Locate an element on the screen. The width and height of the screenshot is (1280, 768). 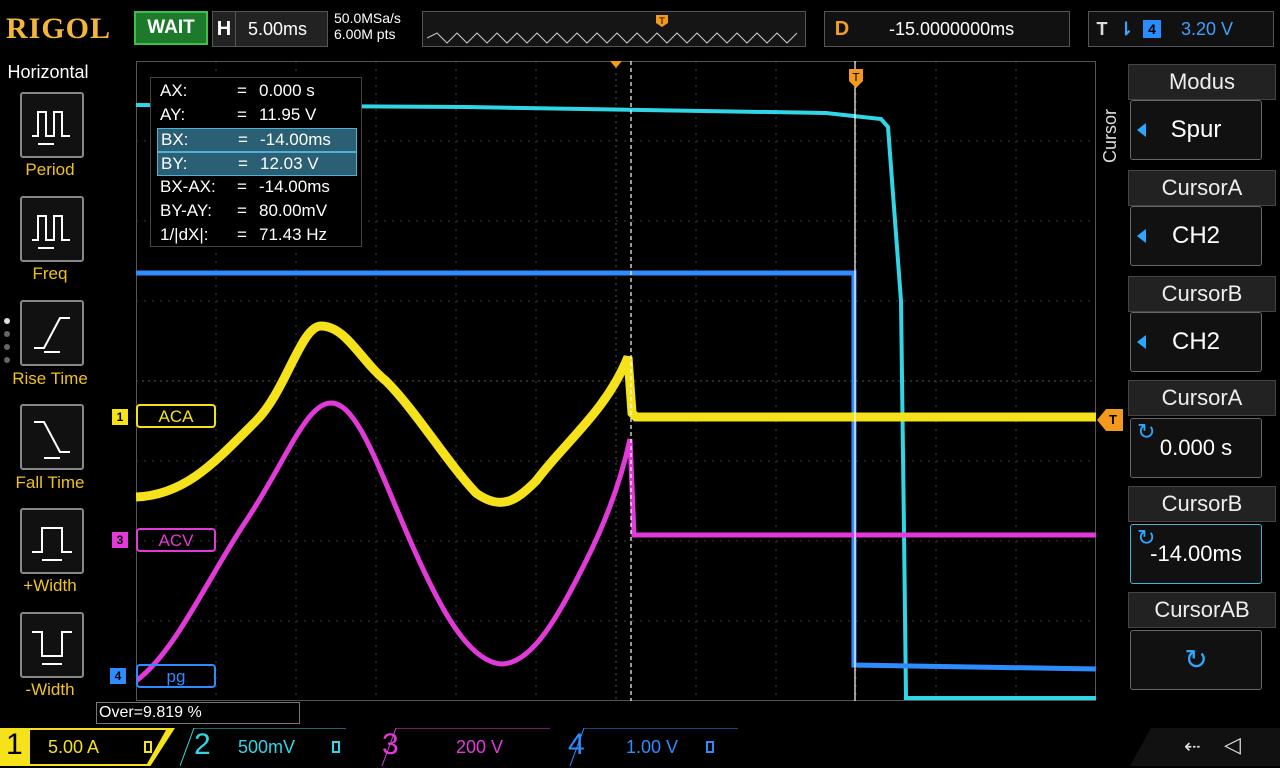
ch1-bandwidth-icon is located at coordinates (148, 747).